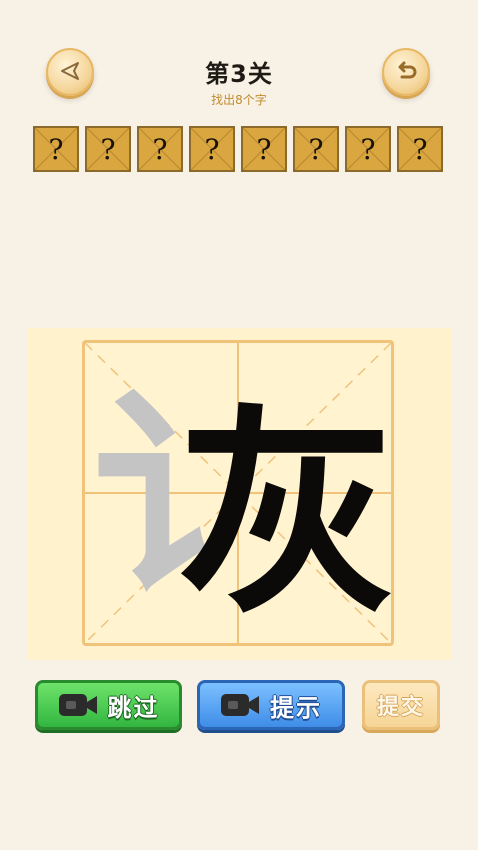 This screenshot has height=850, width=478. I want to click on submit-label: 提交, so click(400, 707).